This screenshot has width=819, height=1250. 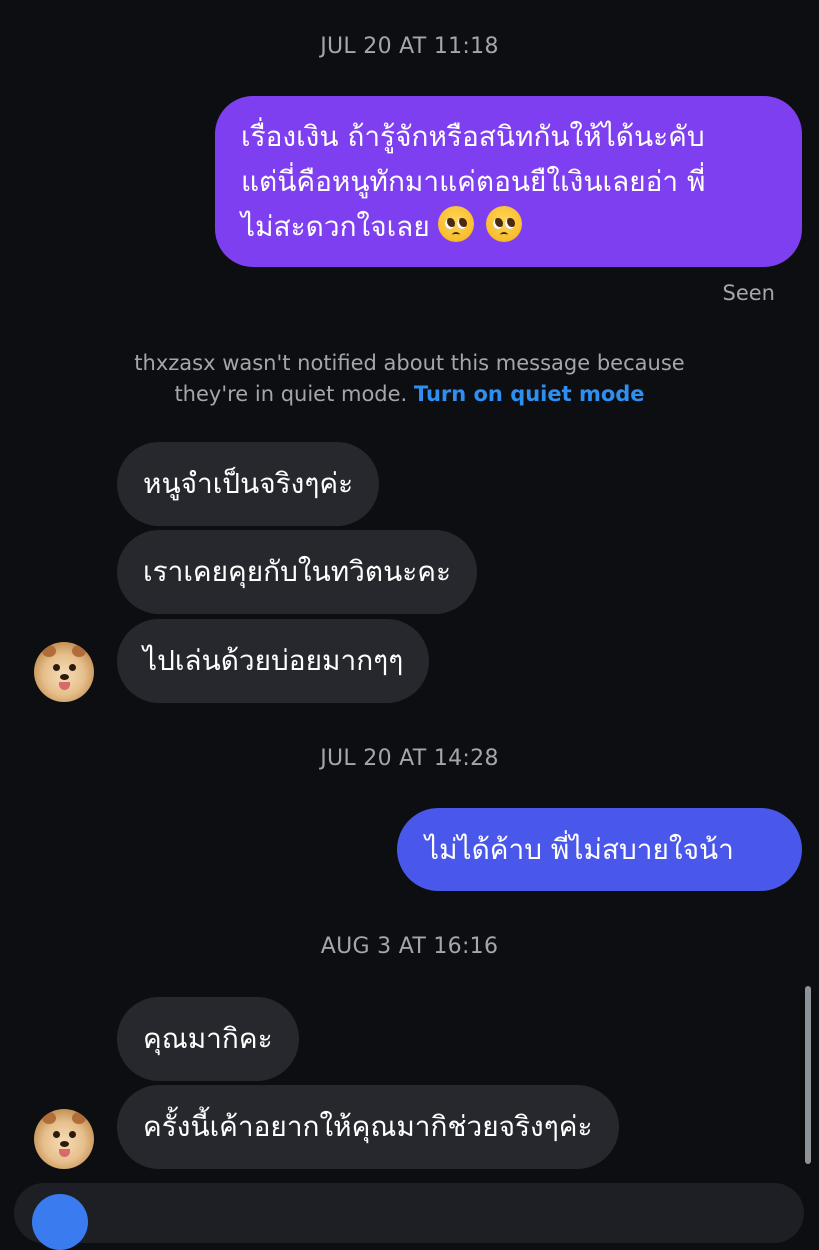 What do you see at coordinates (409, 758) in the screenshot?
I see `timestamp: JUL 20 AT 14:28` at bounding box center [409, 758].